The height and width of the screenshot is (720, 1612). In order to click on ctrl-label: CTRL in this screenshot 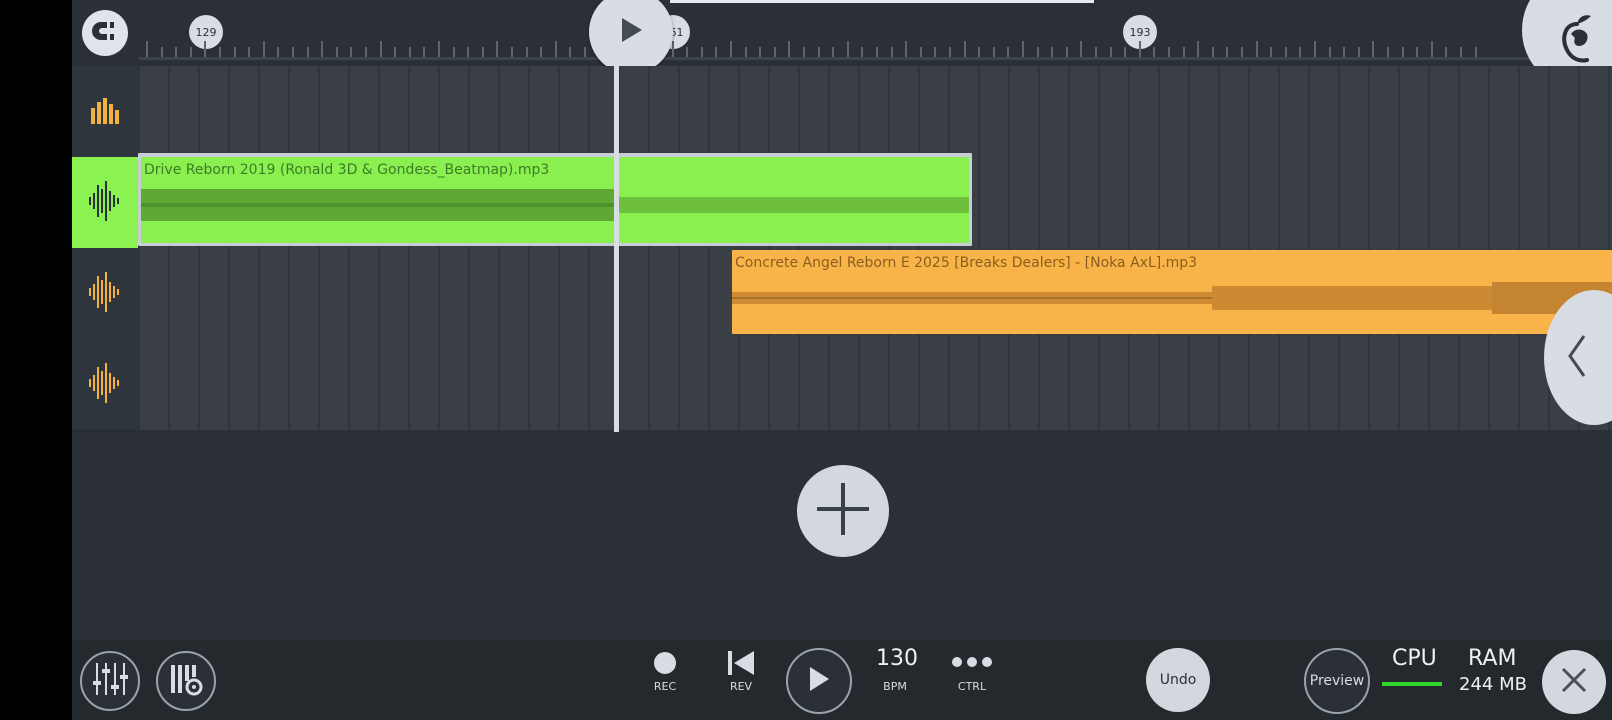, I will do `click(972, 686)`.